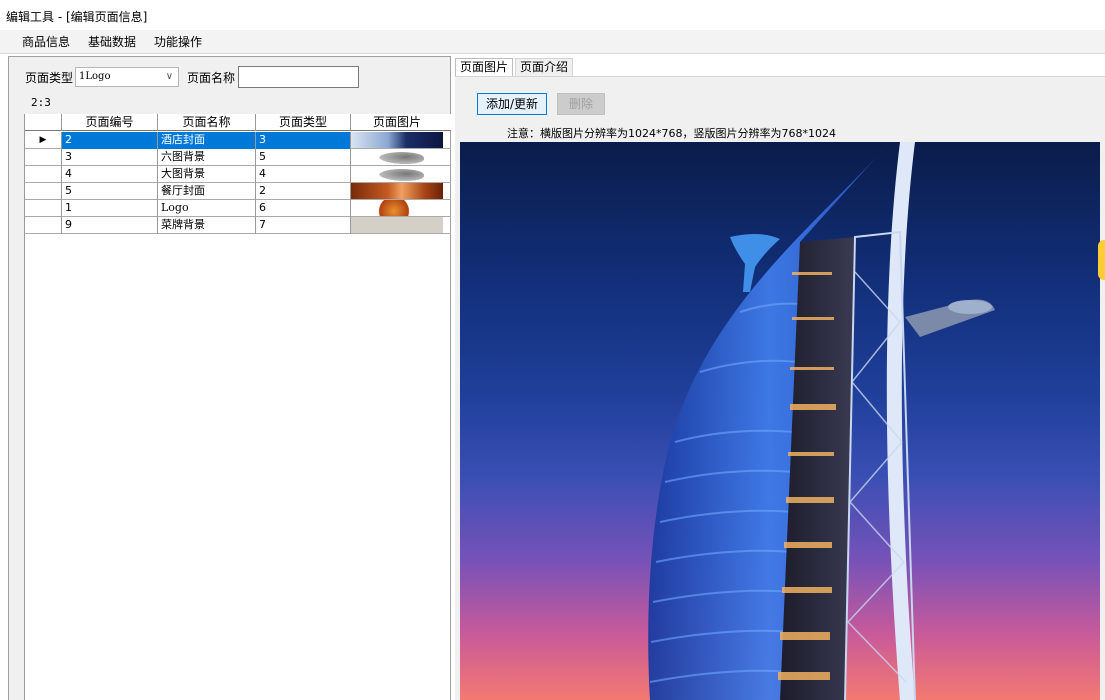  Describe the element at coordinates (43, 140) in the screenshot. I see `current-row-arrow-icon: ▶` at that location.